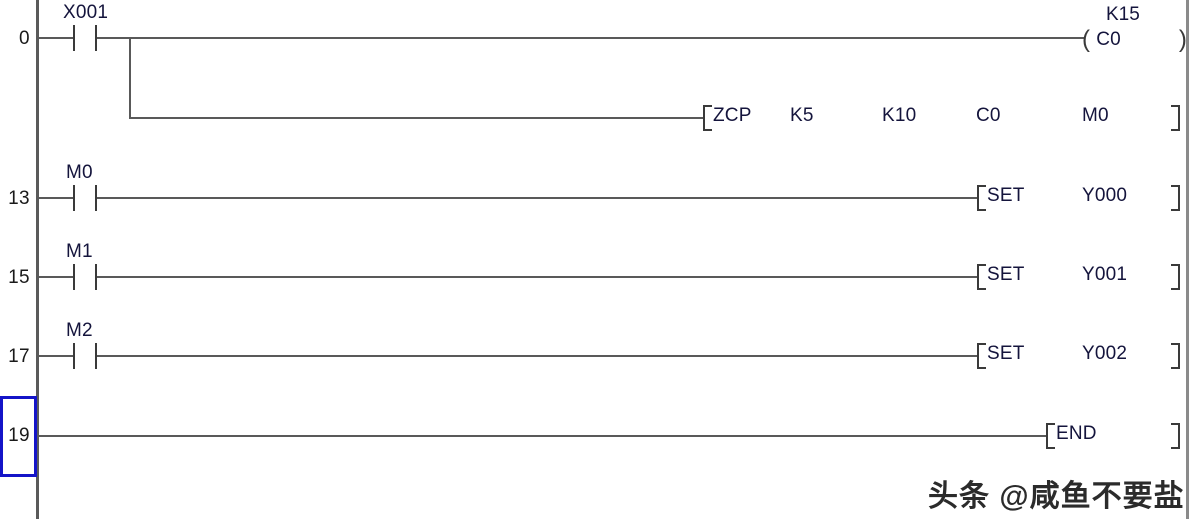 The image size is (1200, 519). Describe the element at coordinates (1076, 434) in the screenshot. I see `instruction-mnemonic-end: END` at that location.